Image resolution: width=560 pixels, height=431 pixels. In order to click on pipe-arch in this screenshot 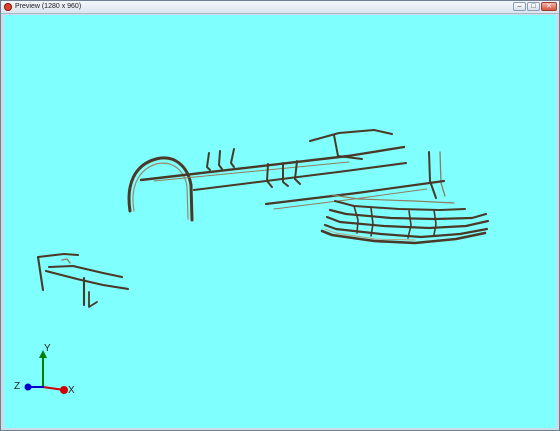, I will do `click(160, 189)`.